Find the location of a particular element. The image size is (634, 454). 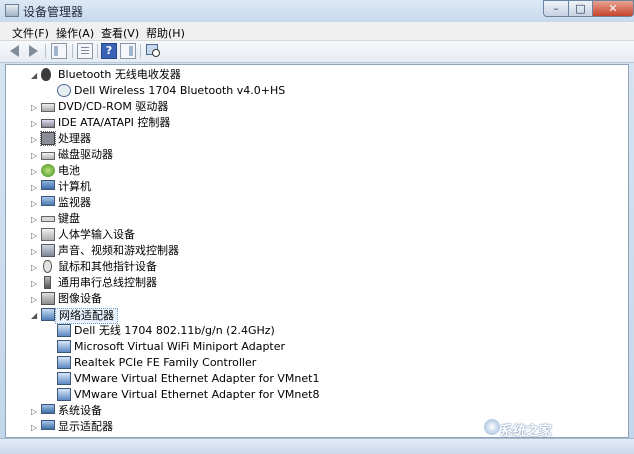

toolbar: ? is located at coordinates (317, 52).